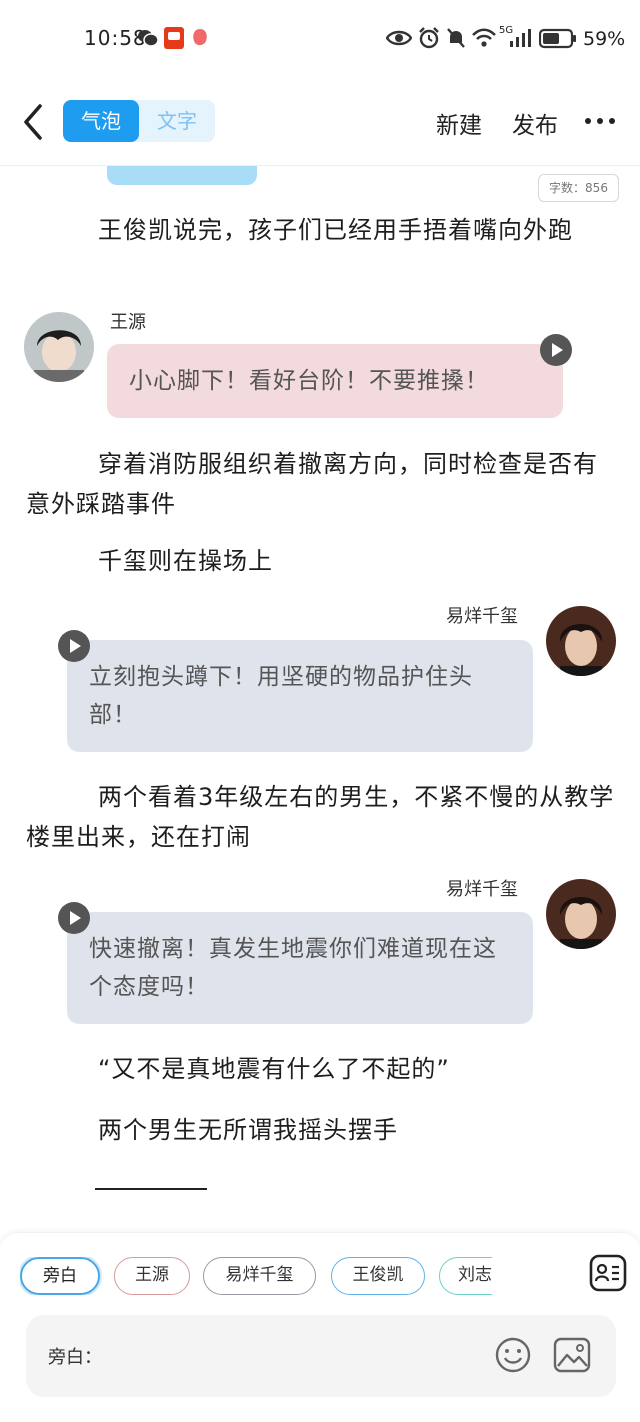 Image resolution: width=640 pixels, height=1422 pixels. I want to click on role-chip-yiyangqianxi: 易烊千玺, so click(259, 1276).